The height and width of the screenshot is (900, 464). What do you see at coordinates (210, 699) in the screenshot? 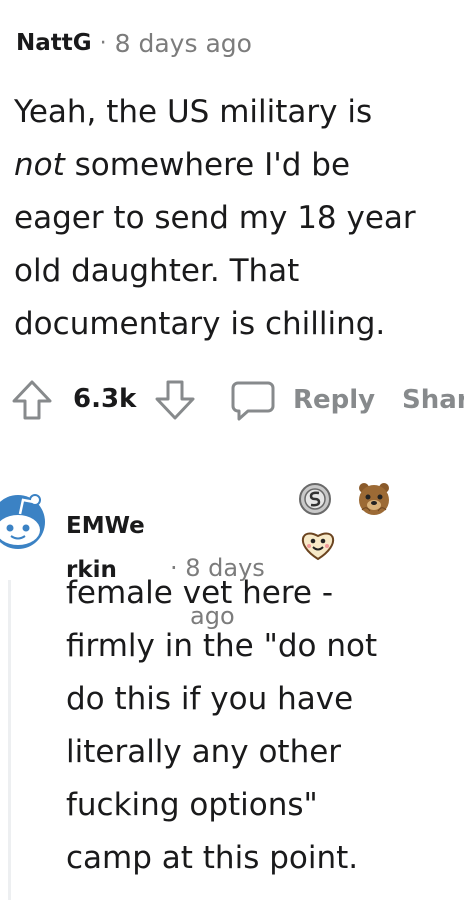
I see `comment-line: do this if you have` at bounding box center [210, 699].